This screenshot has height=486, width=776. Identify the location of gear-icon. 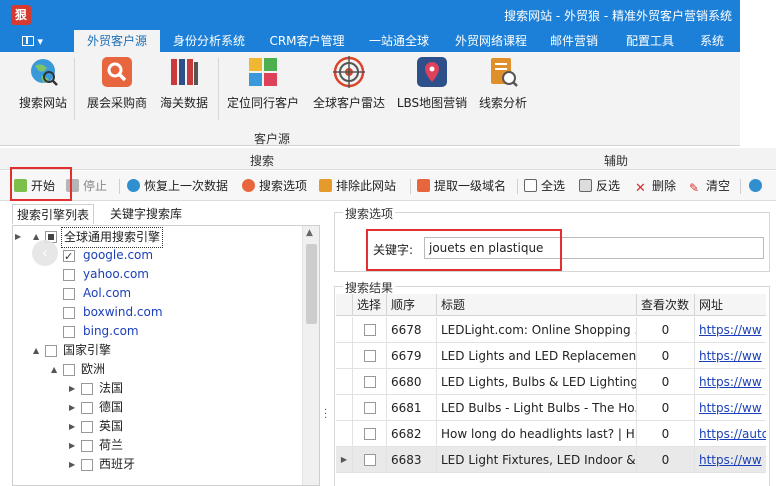
(248, 185).